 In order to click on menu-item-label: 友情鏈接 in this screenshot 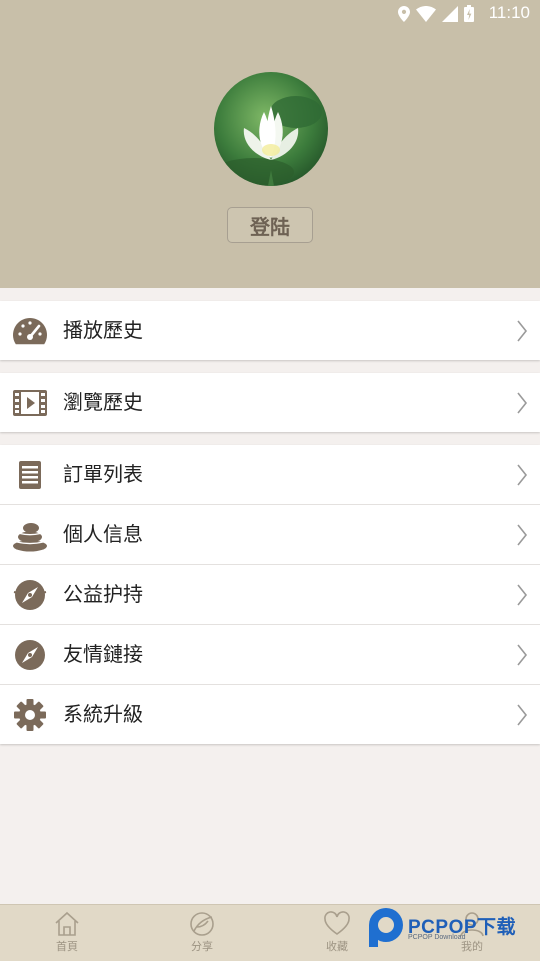, I will do `click(103, 654)`.